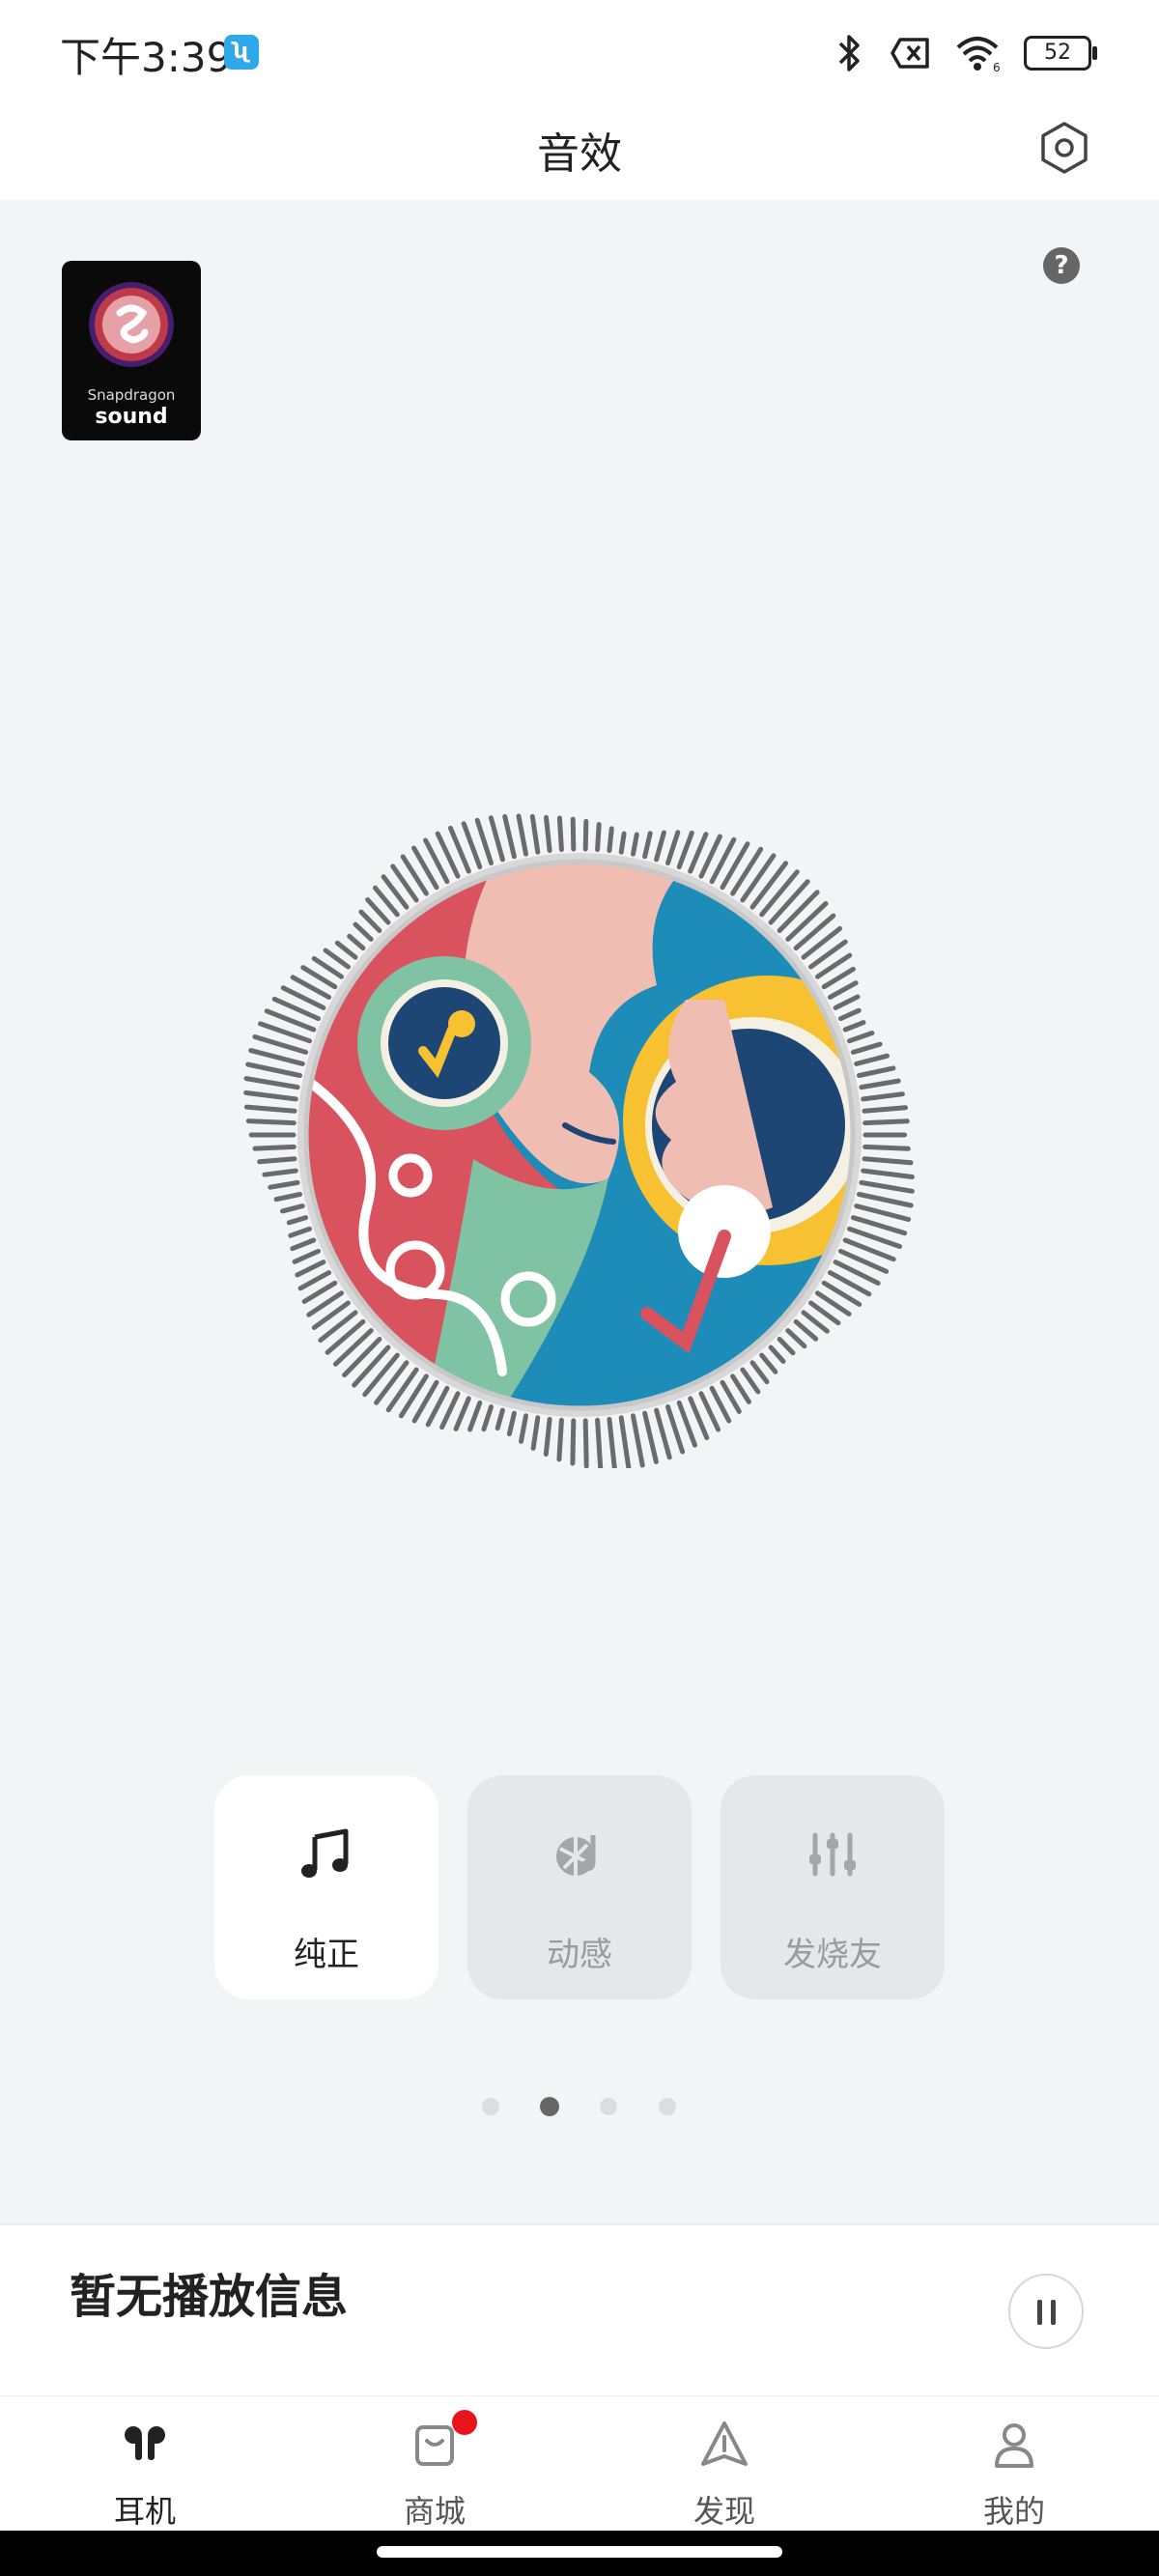  I want to click on tab-mall: 商城, so click(435, 2464).